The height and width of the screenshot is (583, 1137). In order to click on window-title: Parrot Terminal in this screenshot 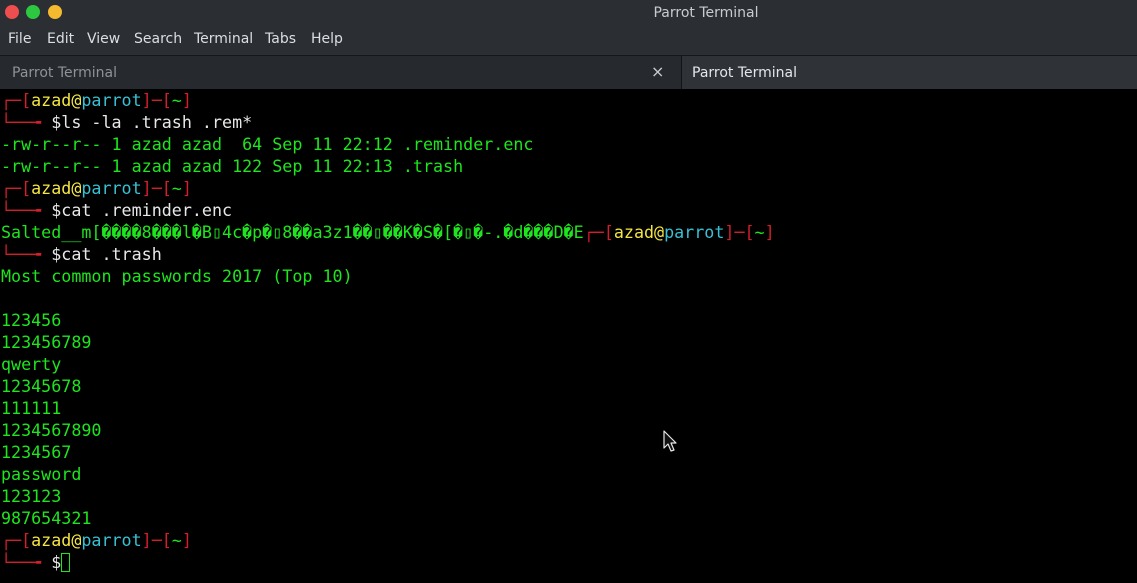, I will do `click(706, 13)`.